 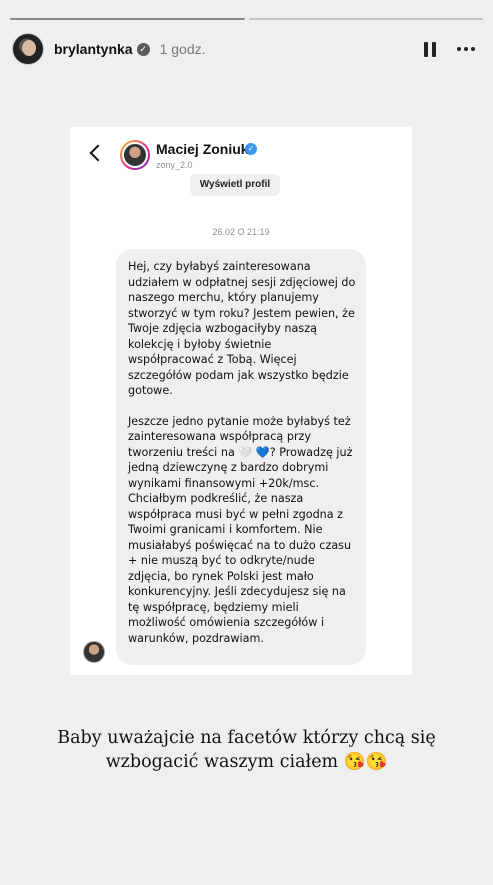 What do you see at coordinates (235, 185) in the screenshot?
I see `view-profile-button: Wyświetl profil` at bounding box center [235, 185].